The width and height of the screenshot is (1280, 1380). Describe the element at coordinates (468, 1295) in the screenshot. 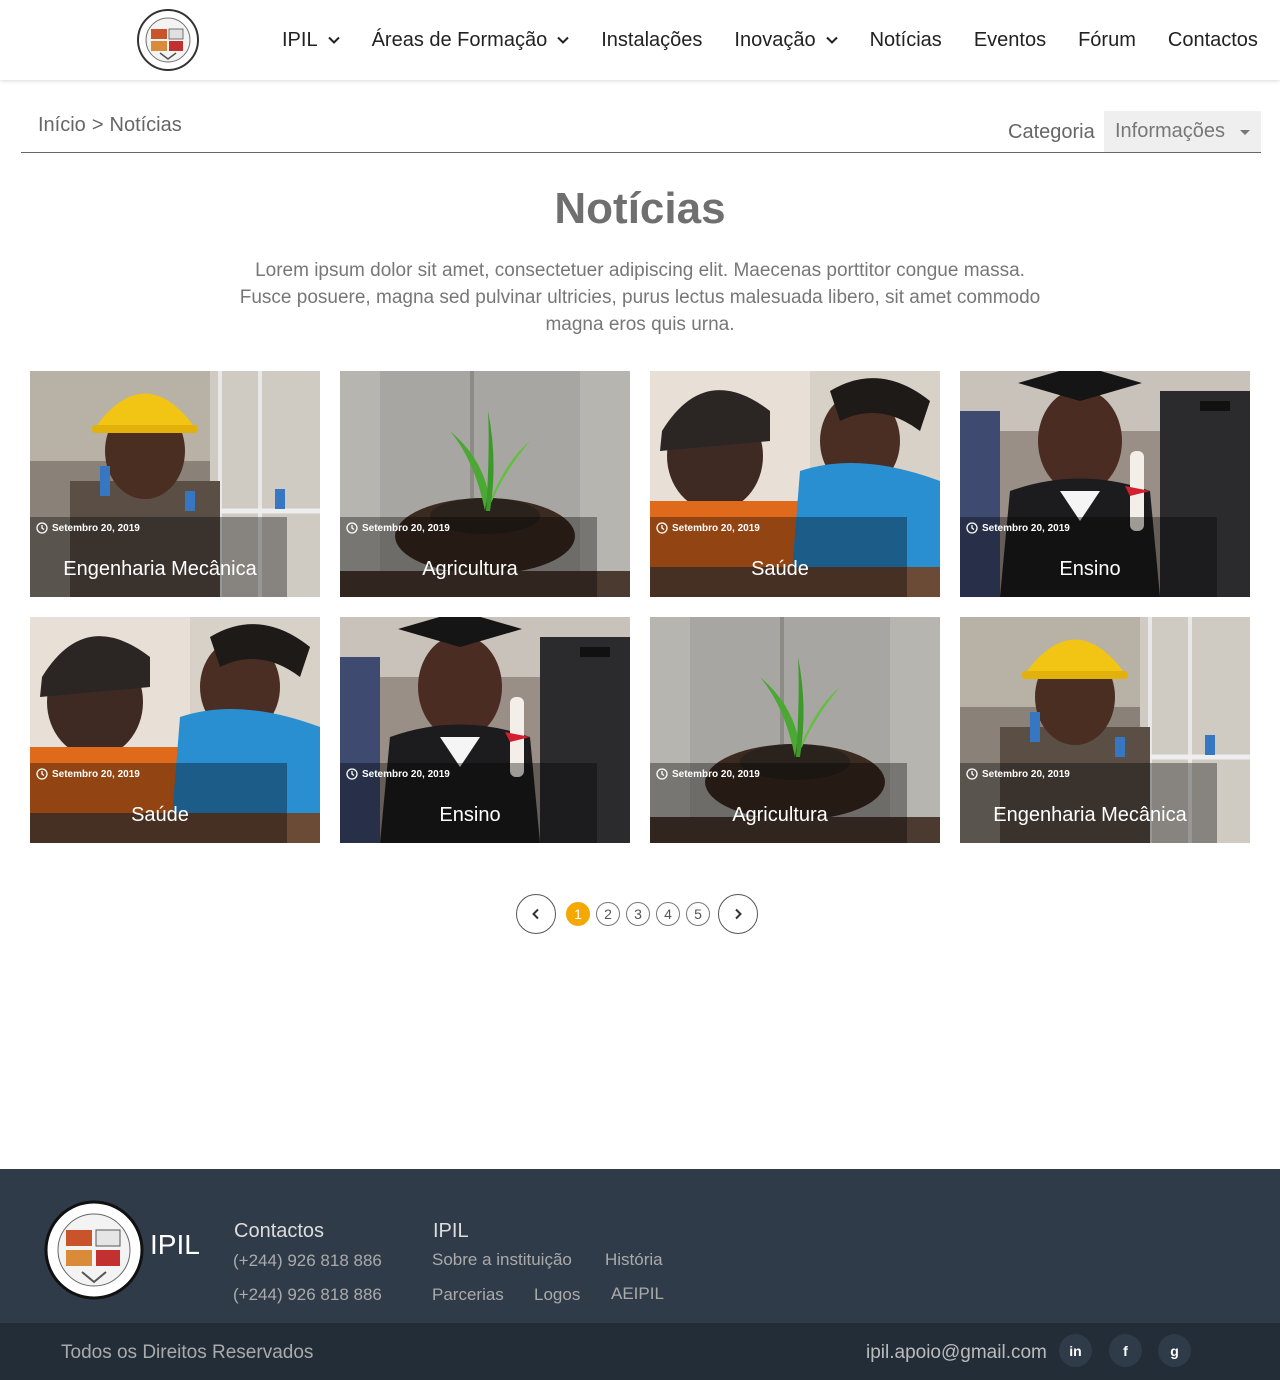

I see `footer-link-parcerias: Parcerias` at that location.